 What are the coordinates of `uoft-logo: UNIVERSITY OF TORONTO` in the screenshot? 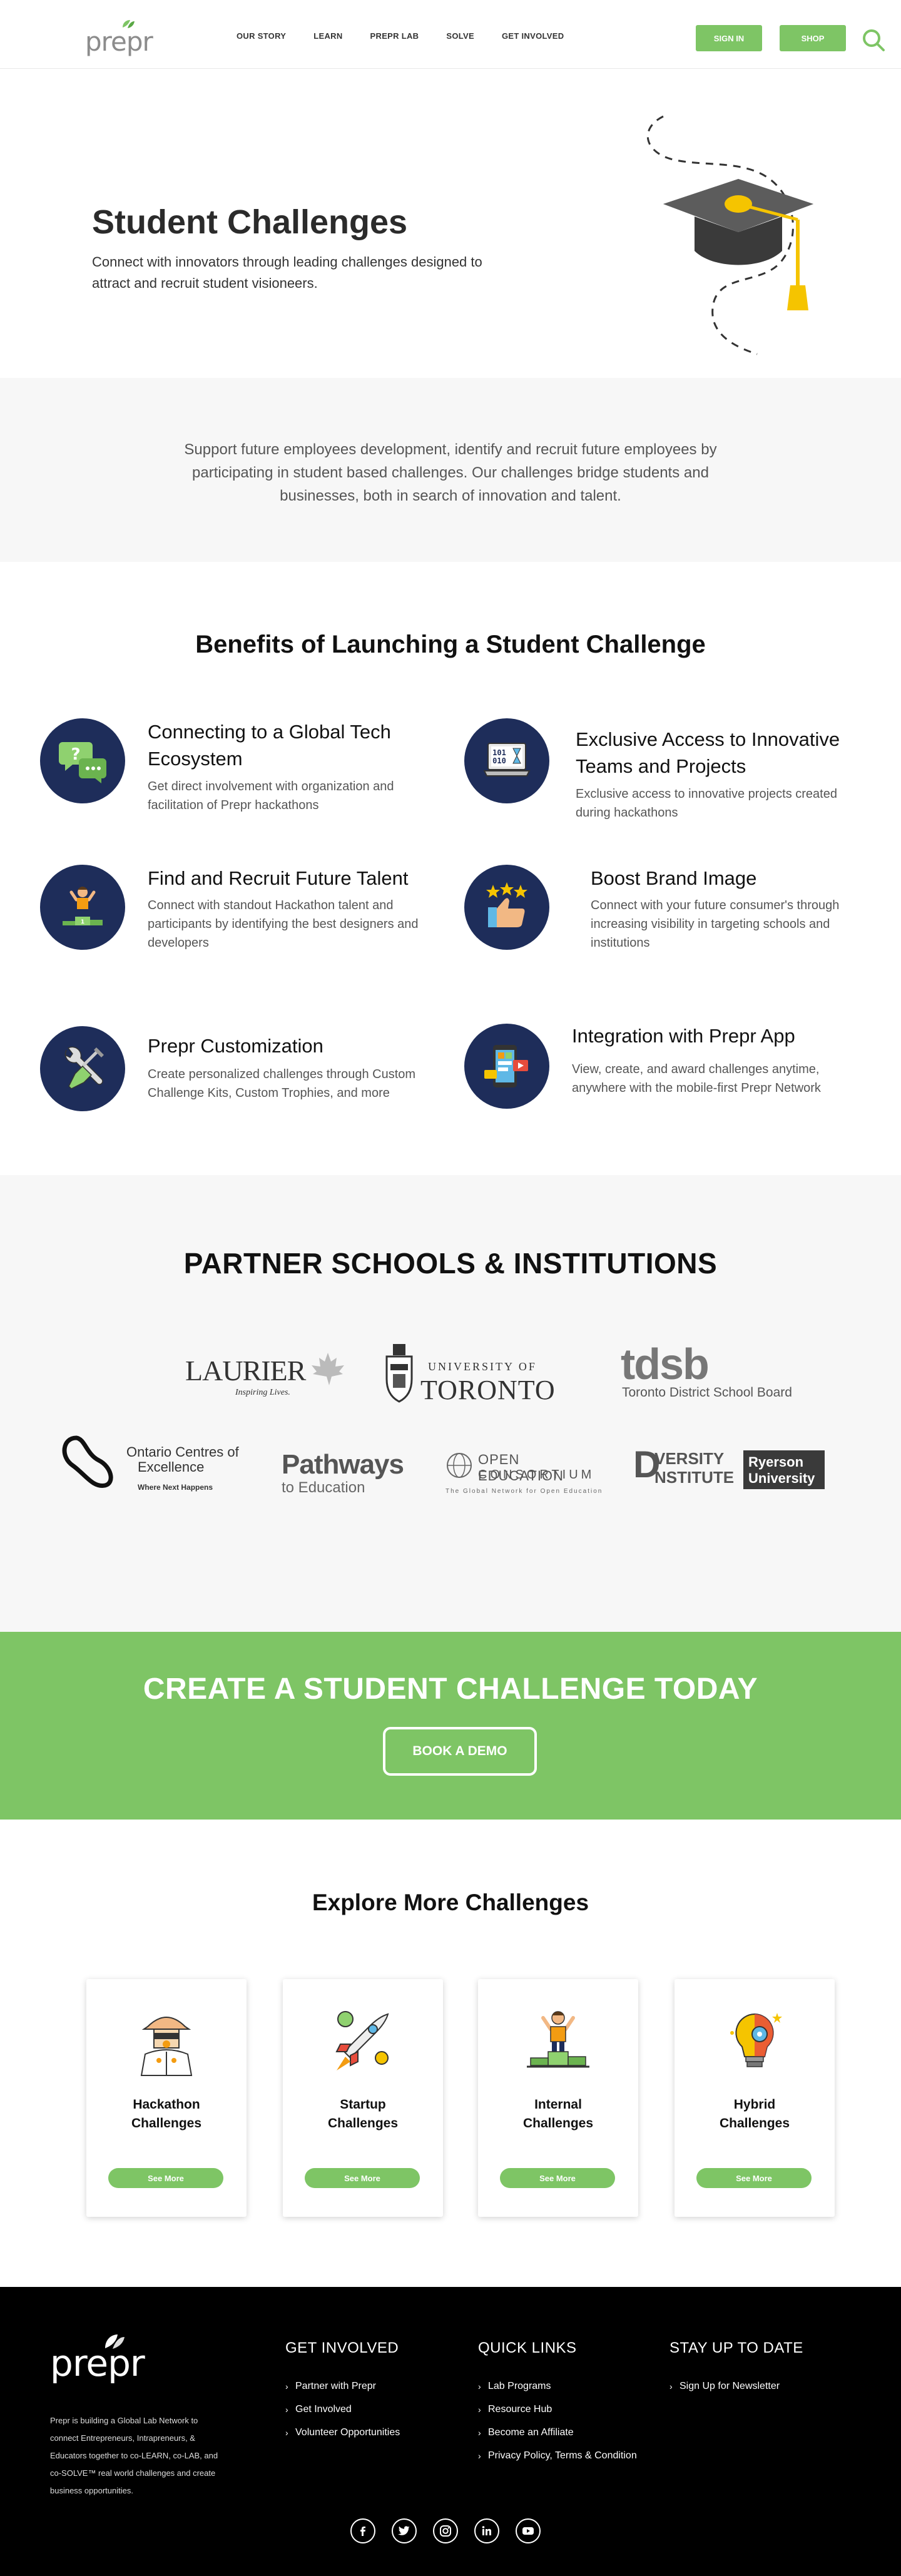 It's located at (470, 1373).